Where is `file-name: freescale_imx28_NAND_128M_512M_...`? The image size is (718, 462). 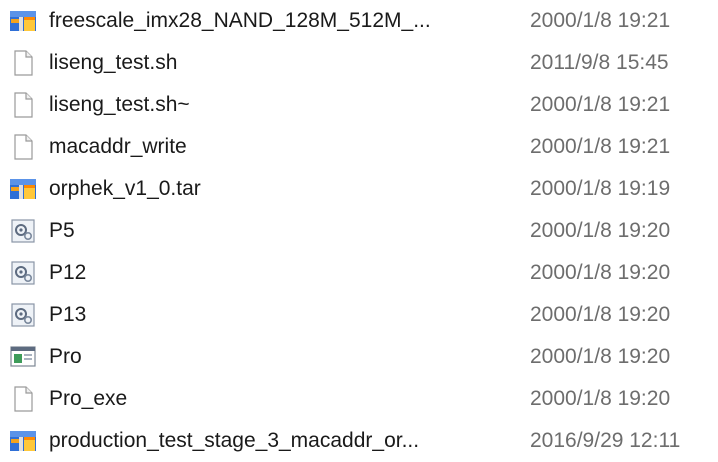 file-name: freescale_imx28_NAND_128M_512M_... is located at coordinates (240, 20).